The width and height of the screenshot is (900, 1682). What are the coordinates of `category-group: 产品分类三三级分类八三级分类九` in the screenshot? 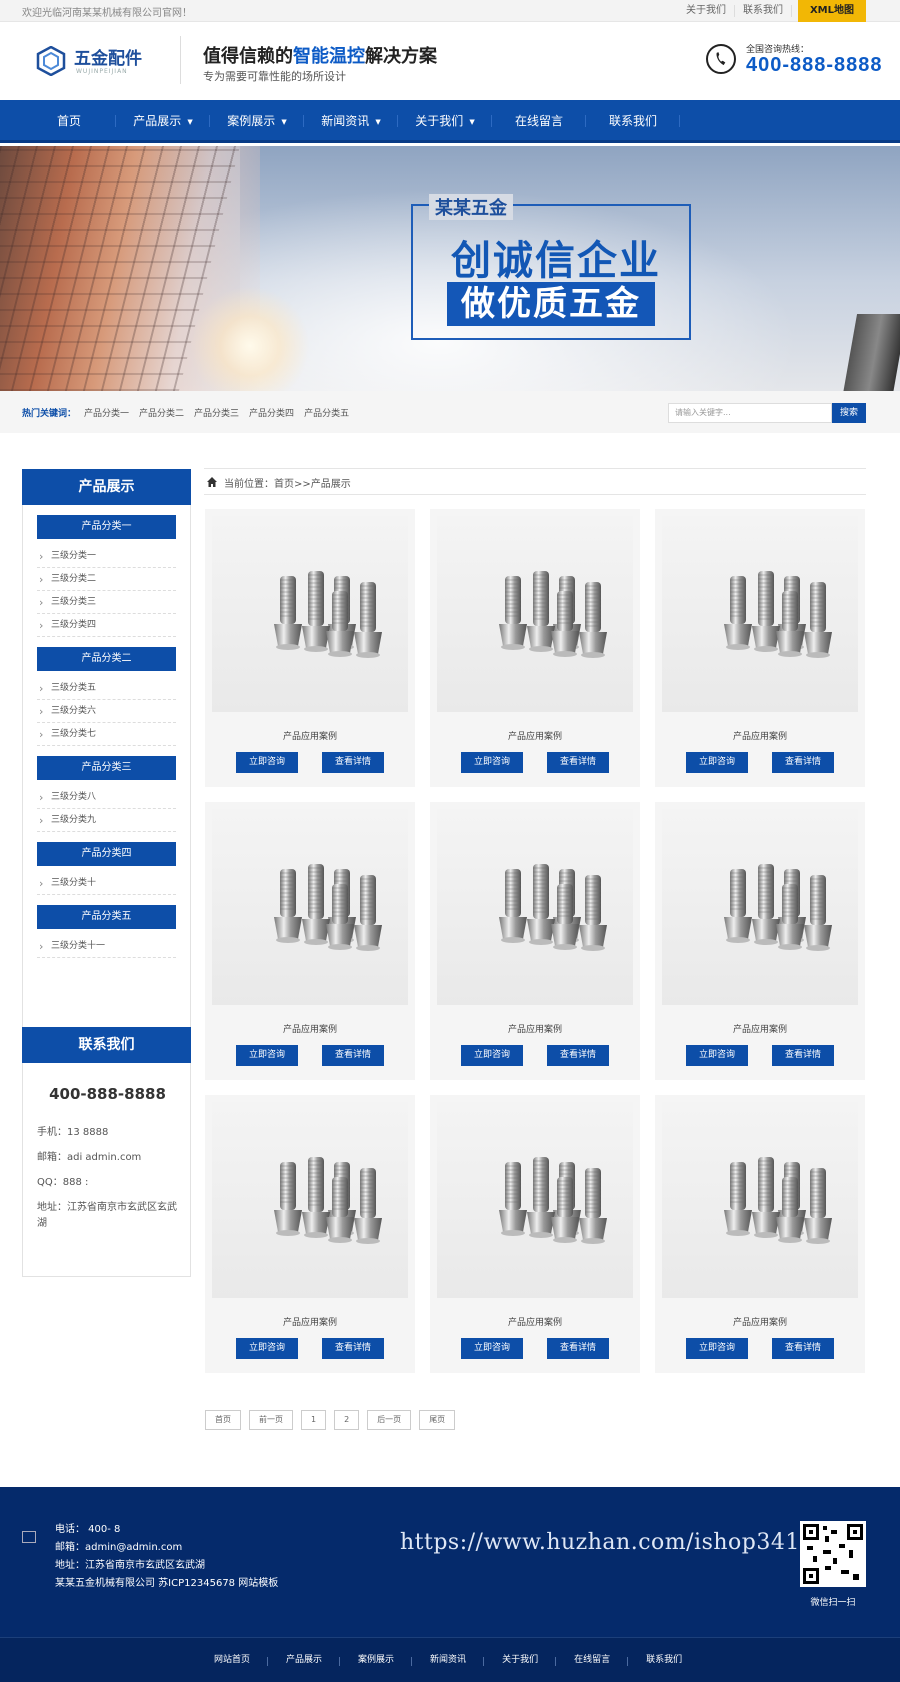 It's located at (106, 794).